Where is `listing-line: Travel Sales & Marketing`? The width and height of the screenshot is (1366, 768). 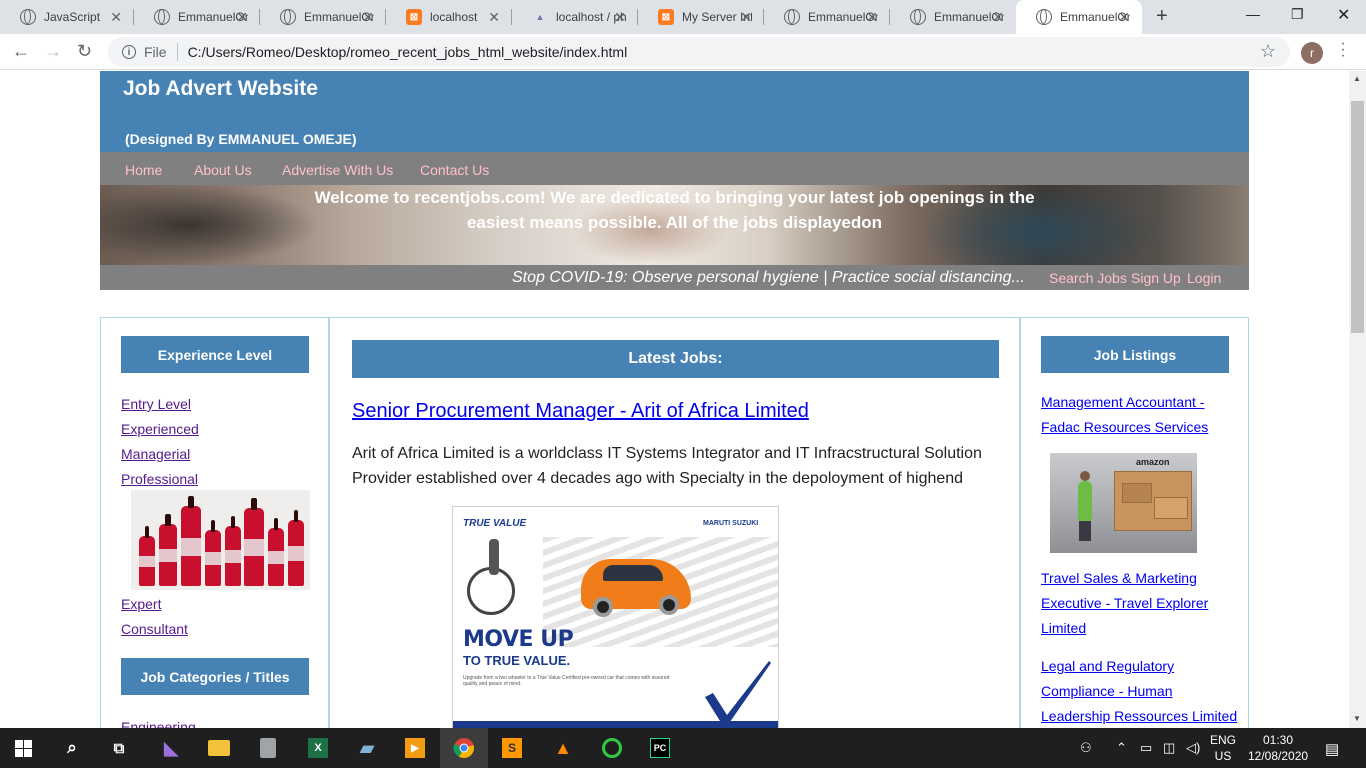
listing-line: Travel Sales & Marketing is located at coordinates (1119, 578).